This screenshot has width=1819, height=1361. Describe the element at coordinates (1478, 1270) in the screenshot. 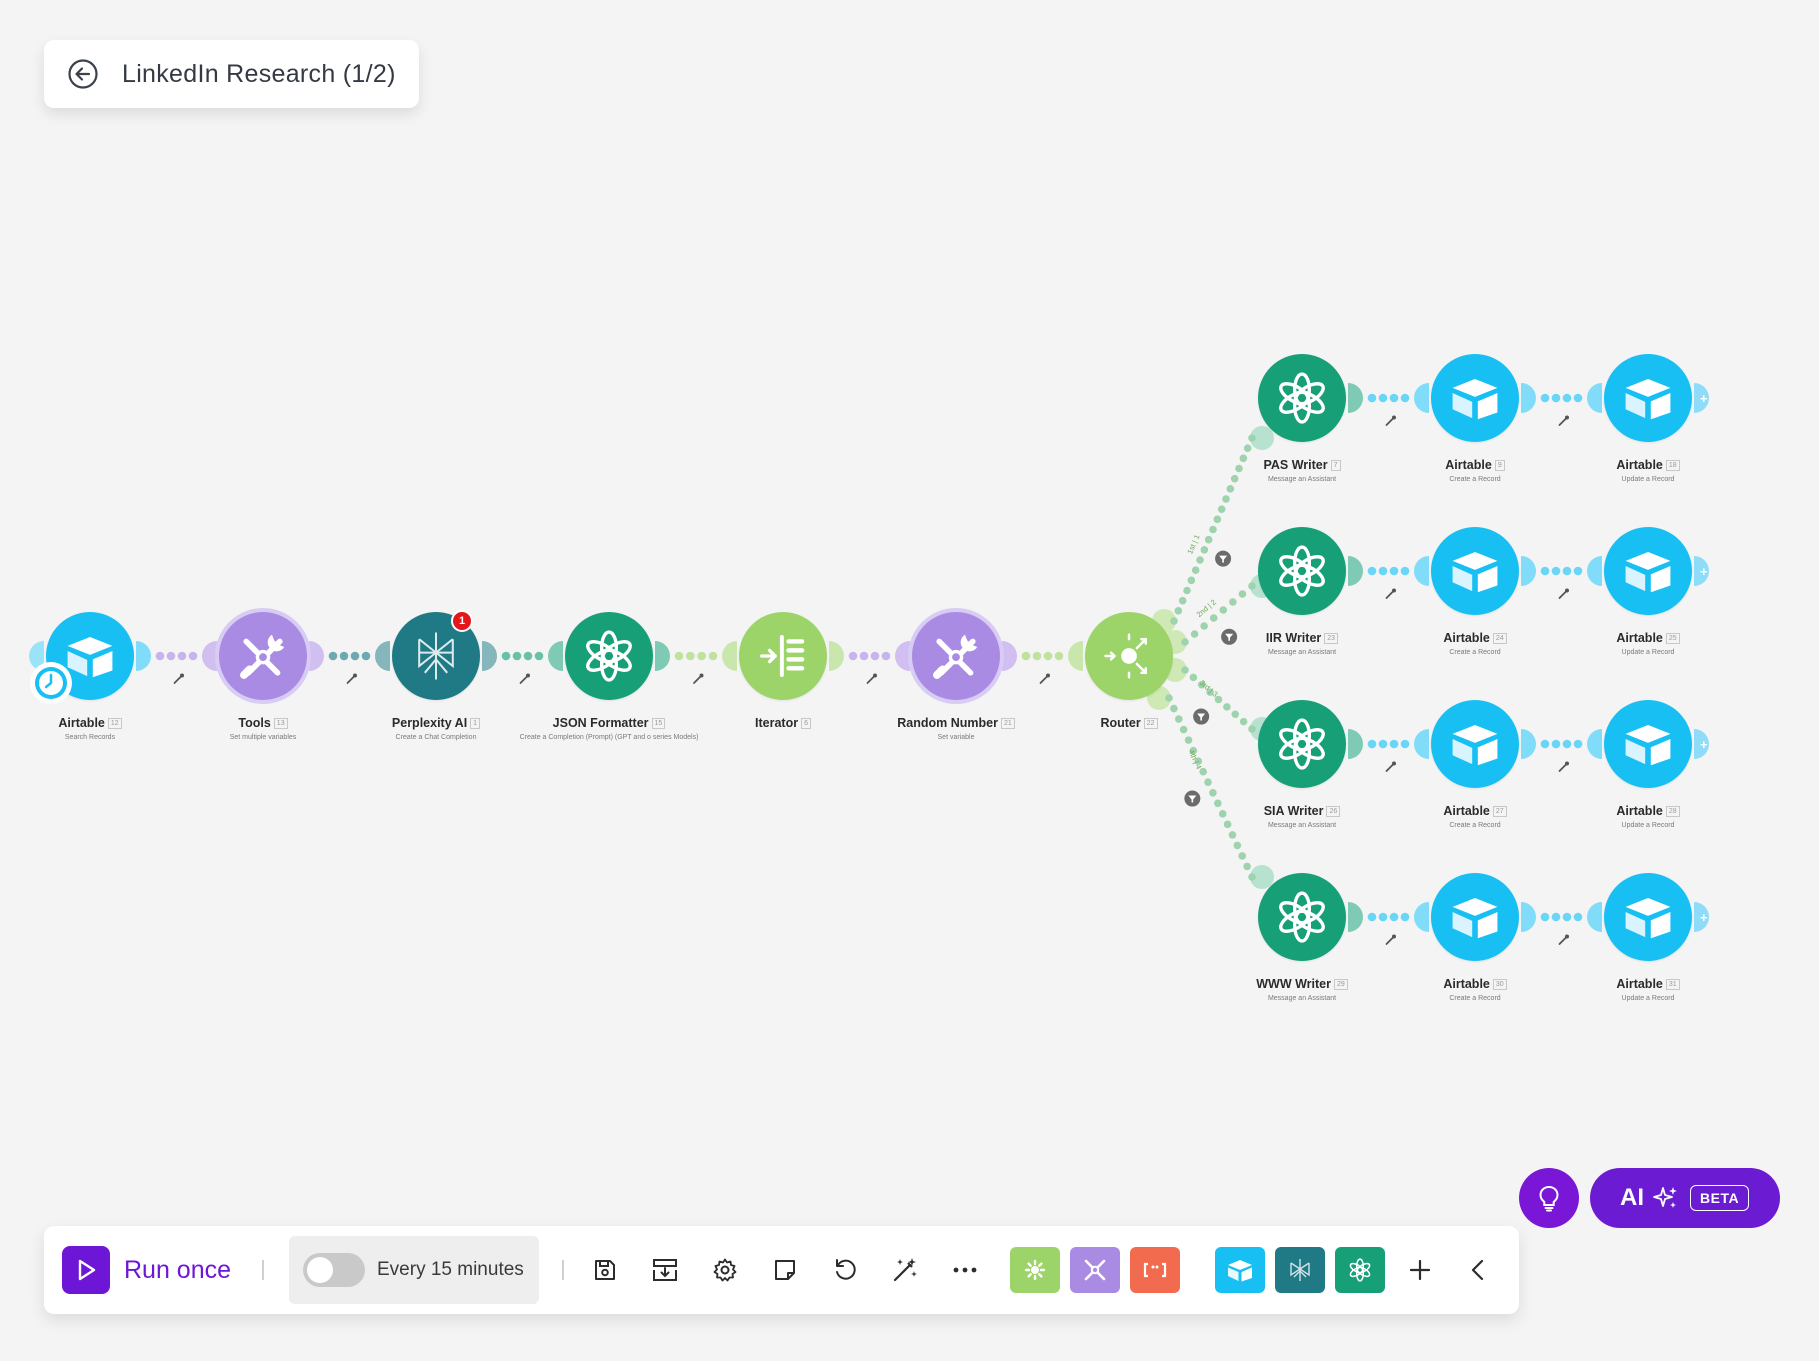

I see `collapse-chevron-icon` at that location.